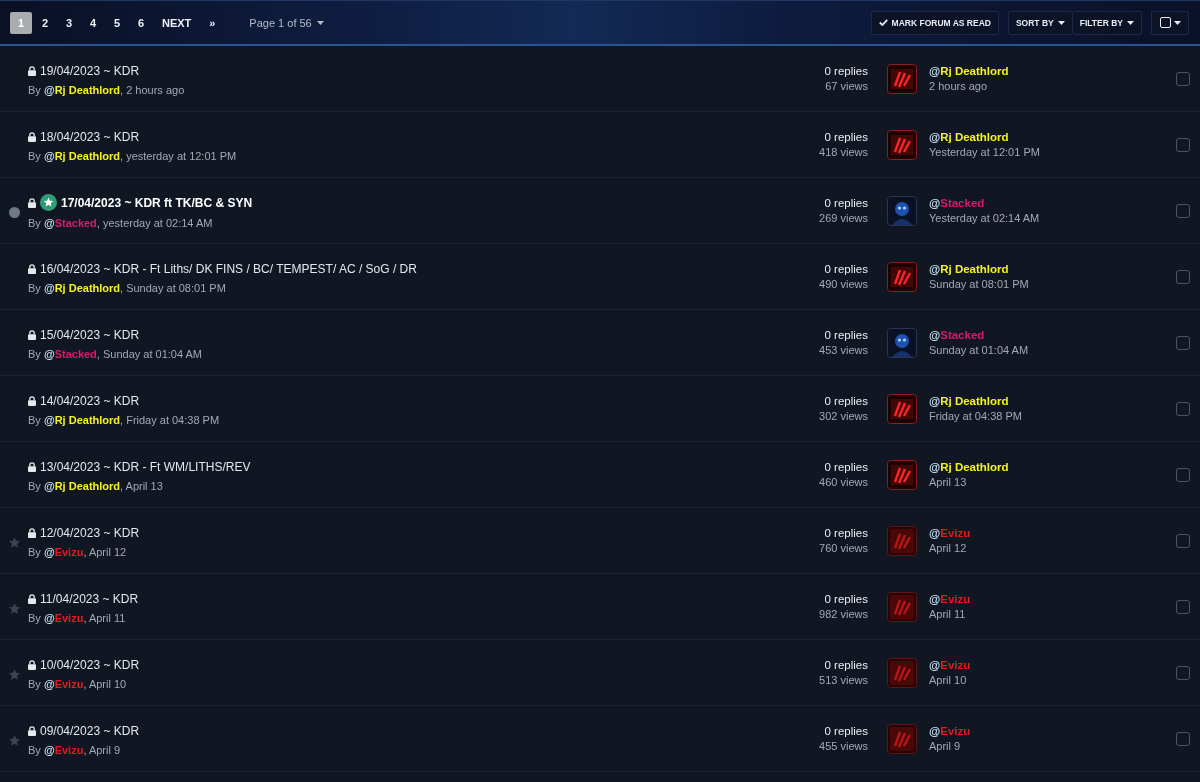 The height and width of the screenshot is (782, 1200). Describe the element at coordinates (843, 614) in the screenshot. I see `view-count: 982 views` at that location.